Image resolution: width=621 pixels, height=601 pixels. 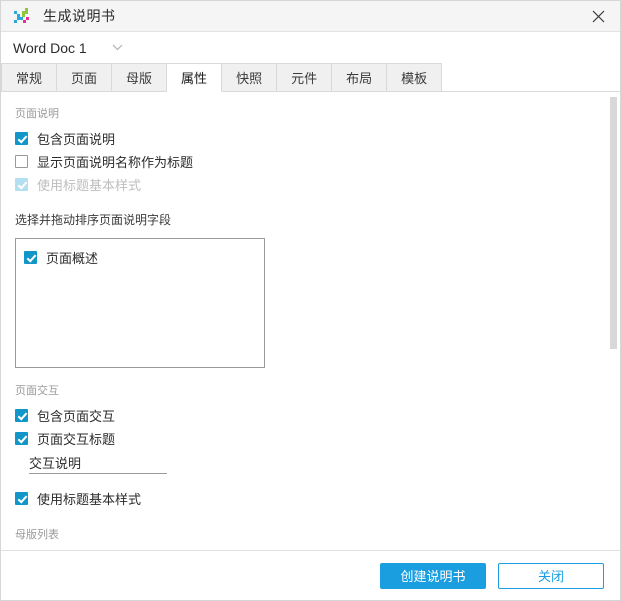 What do you see at coordinates (115, 162) in the screenshot?
I see `option-label: 显示页面说明名称作为标题` at bounding box center [115, 162].